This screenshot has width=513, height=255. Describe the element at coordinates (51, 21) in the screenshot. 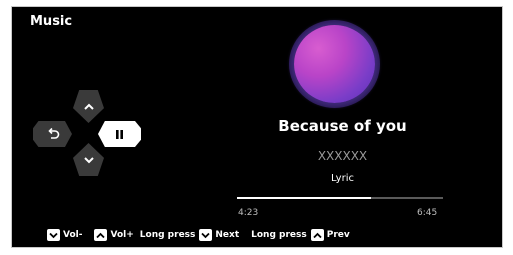

I see `app-title: Music` at that location.